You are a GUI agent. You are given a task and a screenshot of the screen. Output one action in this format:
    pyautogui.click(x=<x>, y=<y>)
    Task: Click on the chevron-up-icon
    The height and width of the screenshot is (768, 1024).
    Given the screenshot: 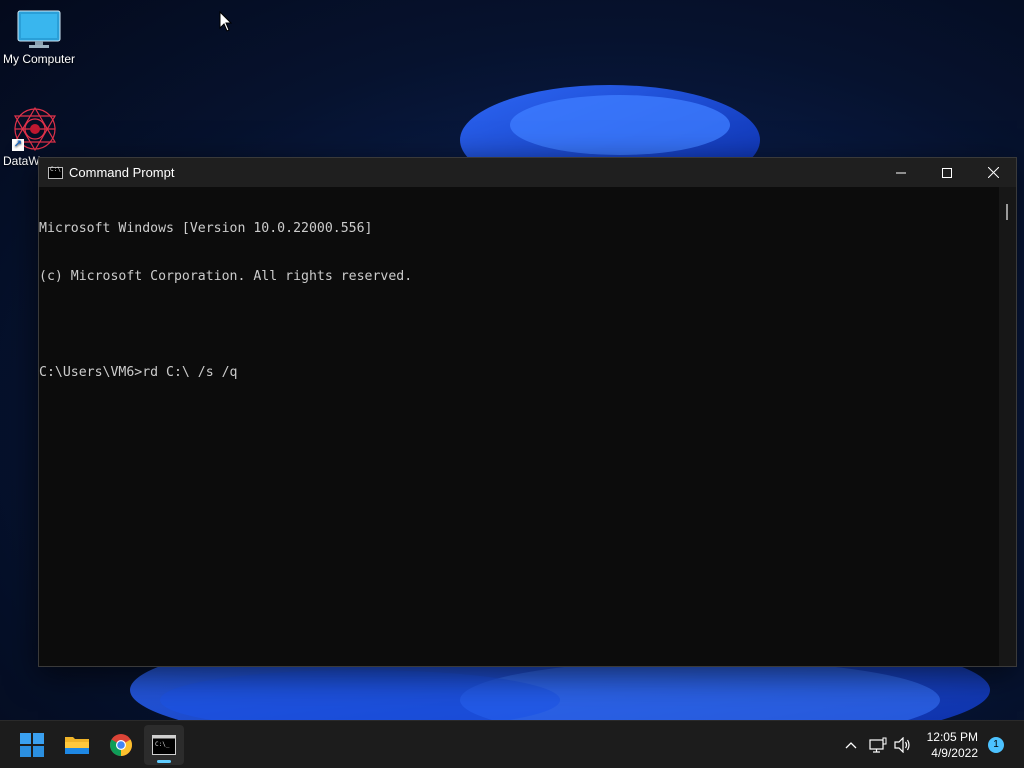 What is the action you would take?
    pyautogui.click(x=851, y=745)
    